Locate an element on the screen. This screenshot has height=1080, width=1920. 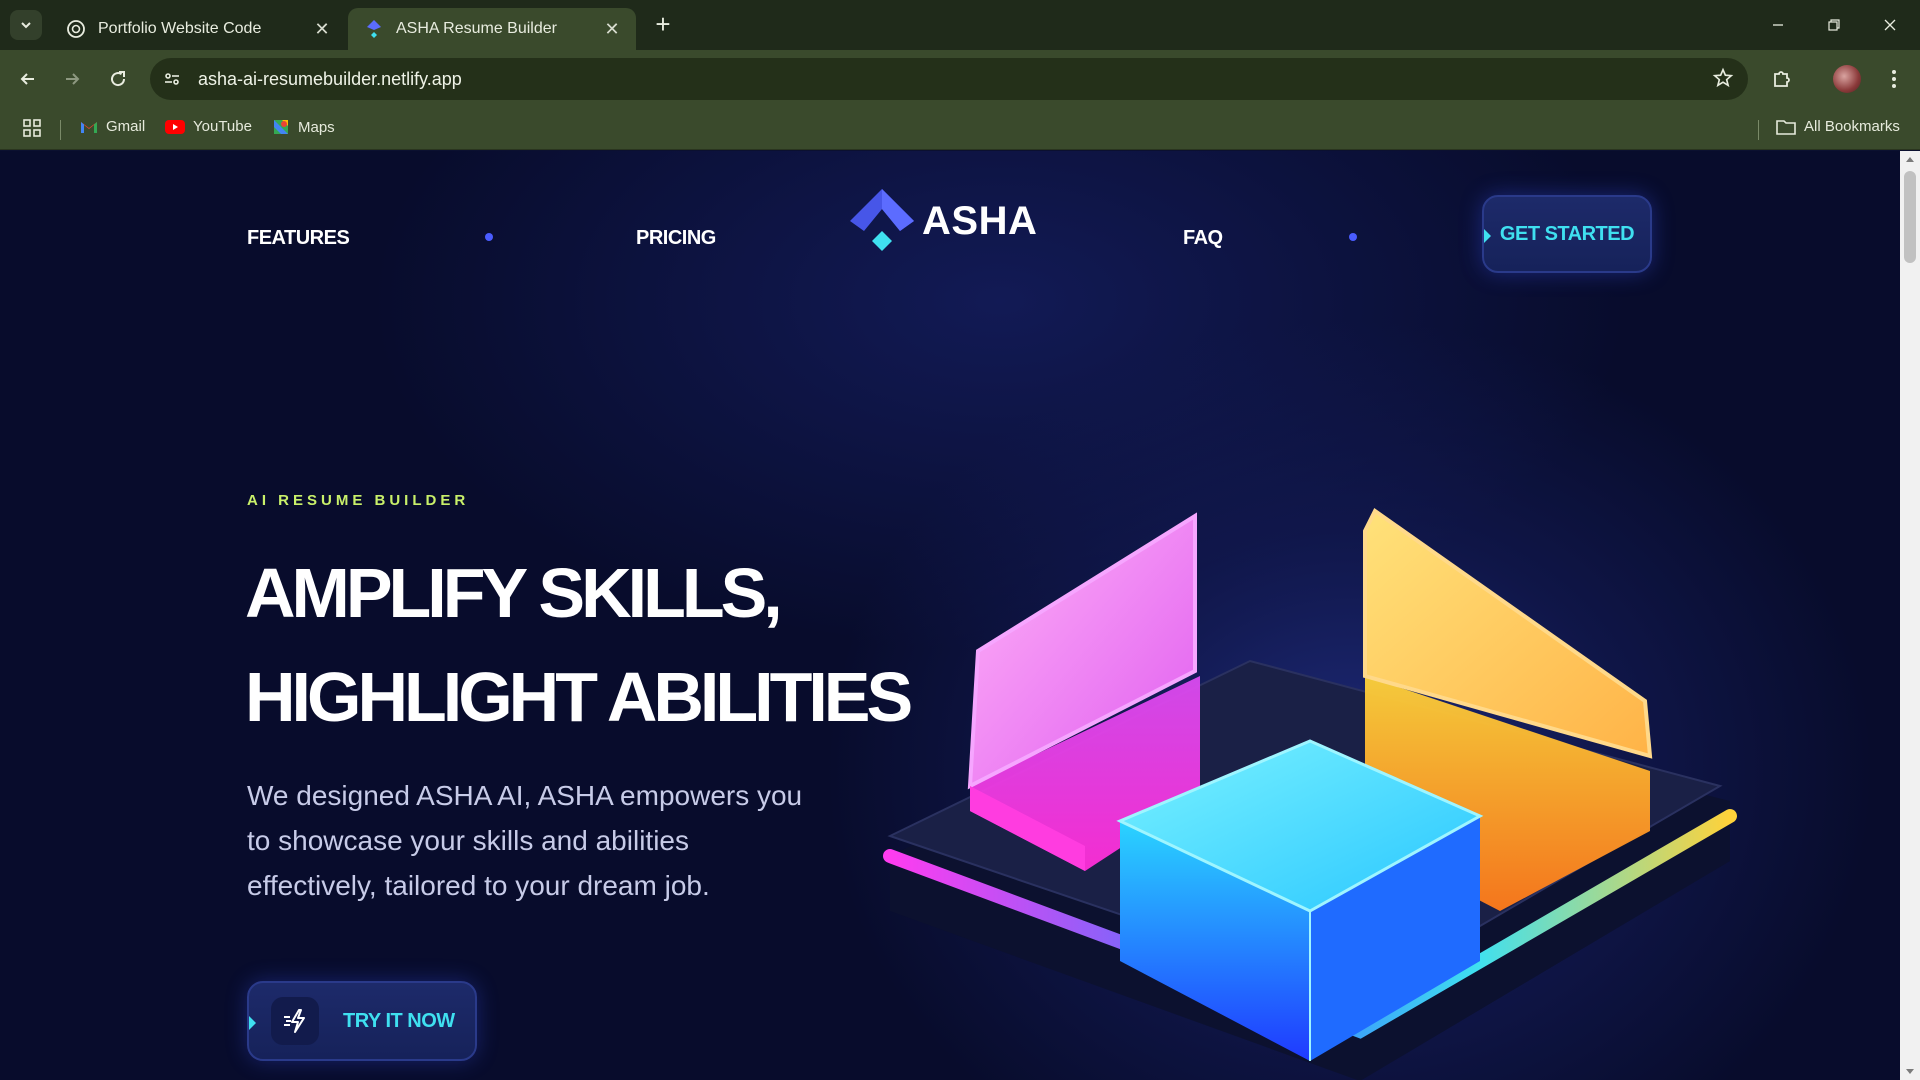
apps-button is located at coordinates (32, 128).